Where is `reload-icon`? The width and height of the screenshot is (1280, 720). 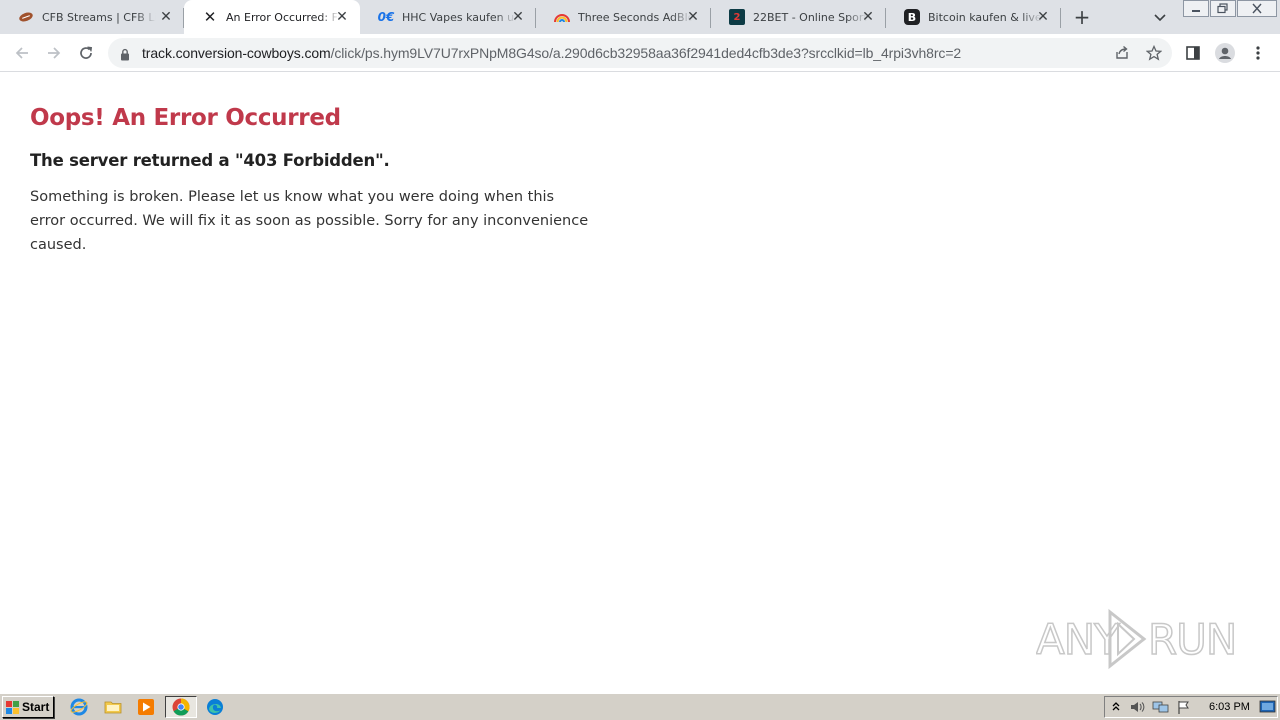 reload-icon is located at coordinates (86, 53).